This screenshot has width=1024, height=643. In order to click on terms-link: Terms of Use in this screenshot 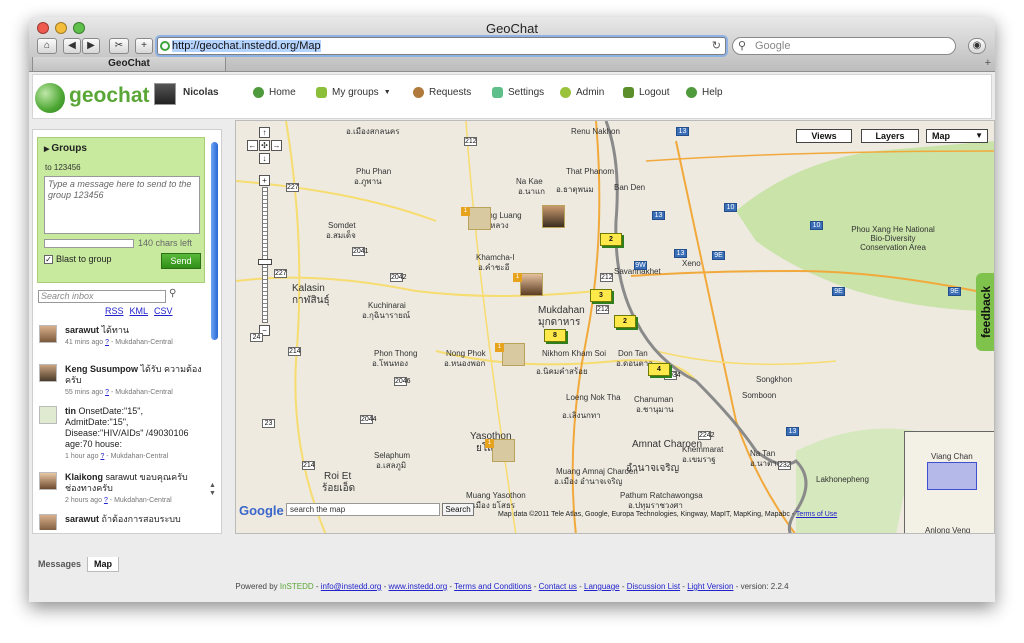, I will do `click(816, 514)`.